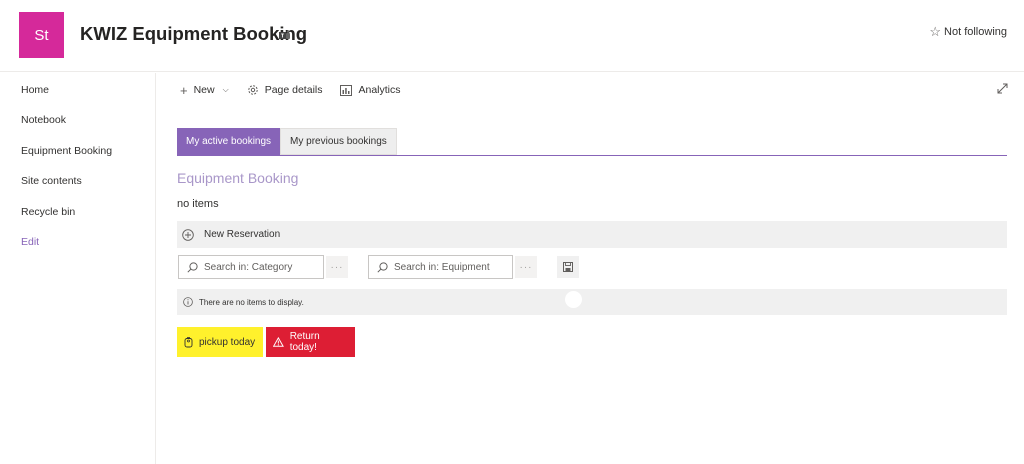 The width and height of the screenshot is (1024, 464). I want to click on add-circle-icon, so click(188, 234).